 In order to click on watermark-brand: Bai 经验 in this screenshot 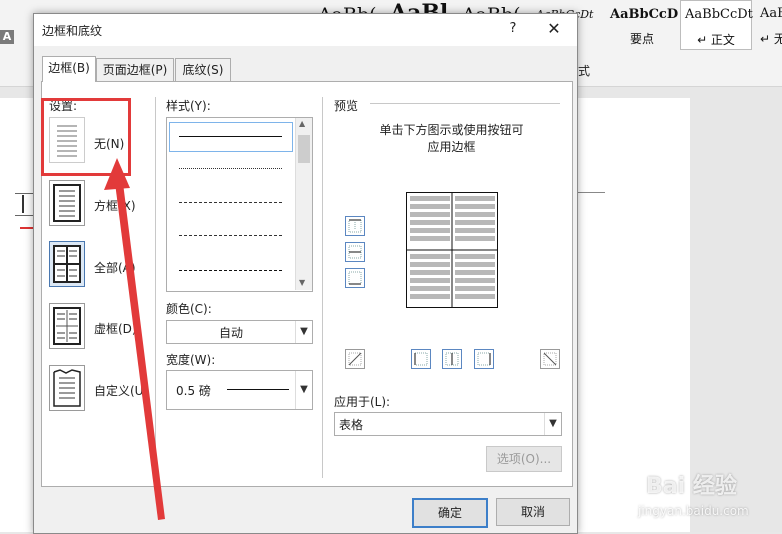, I will do `click(691, 486)`.